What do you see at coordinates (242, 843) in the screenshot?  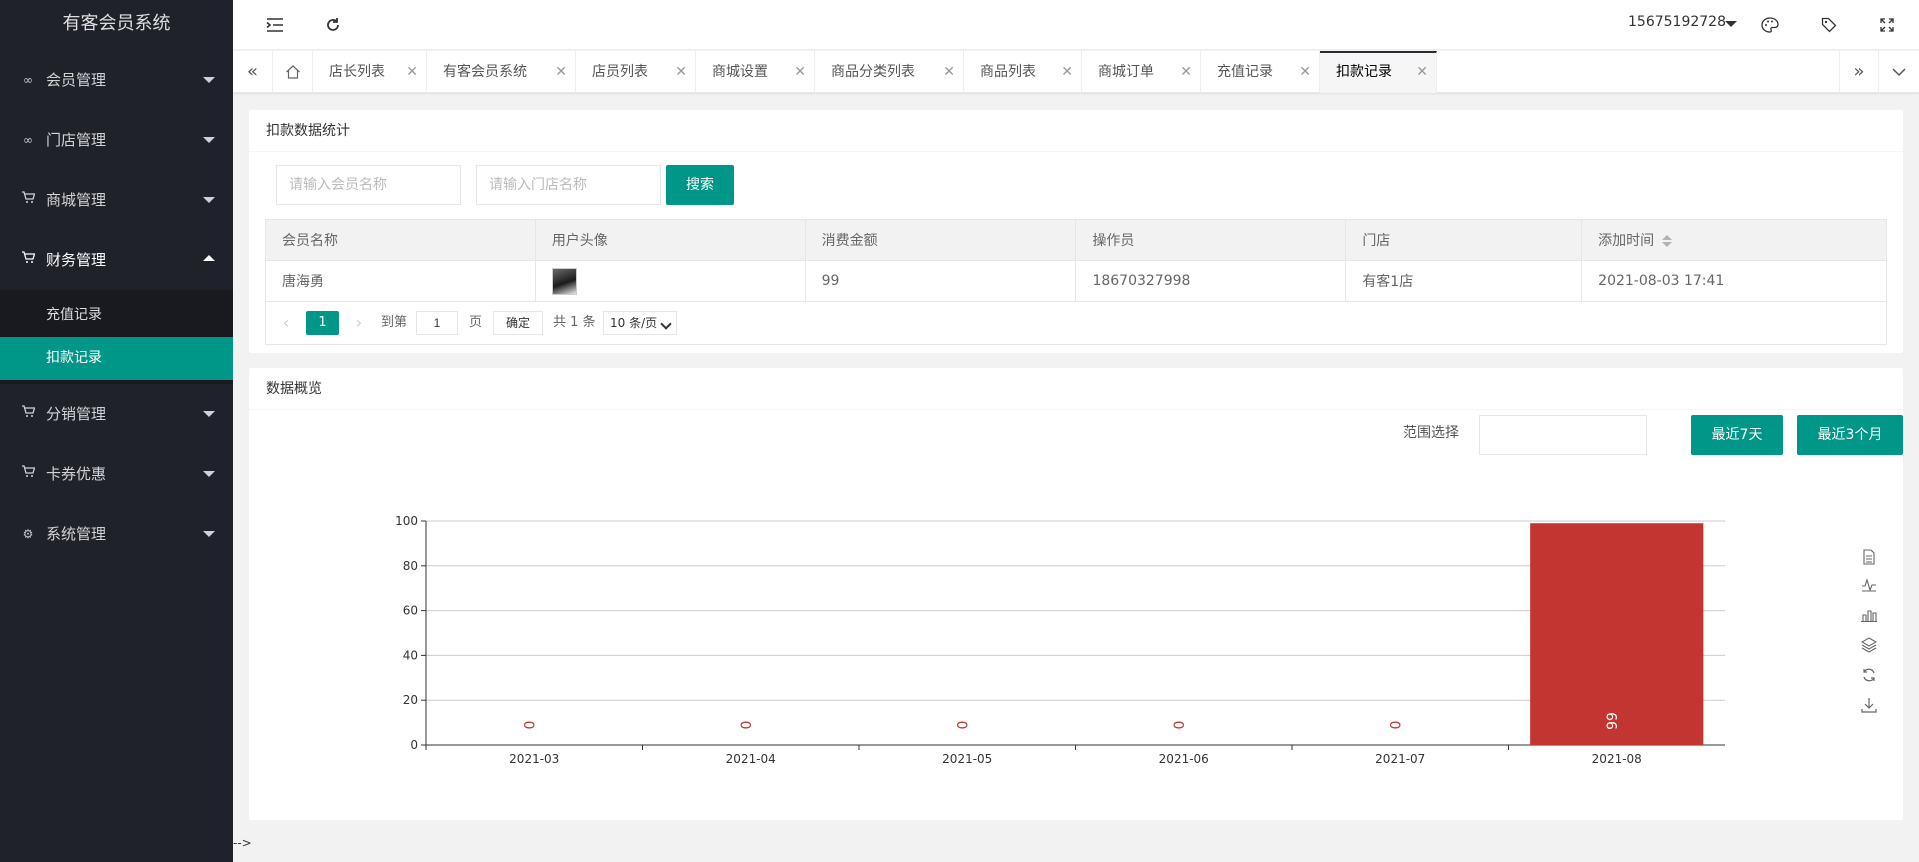 I see `stray-comment-text: -->` at bounding box center [242, 843].